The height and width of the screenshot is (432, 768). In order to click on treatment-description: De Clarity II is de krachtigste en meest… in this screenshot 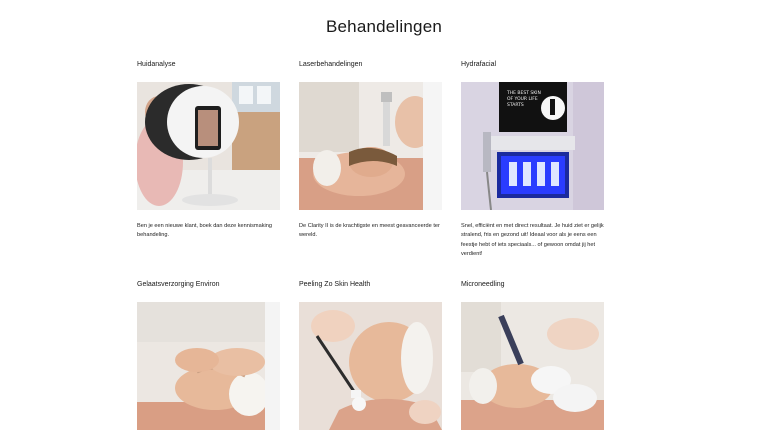, I will do `click(369, 231)`.